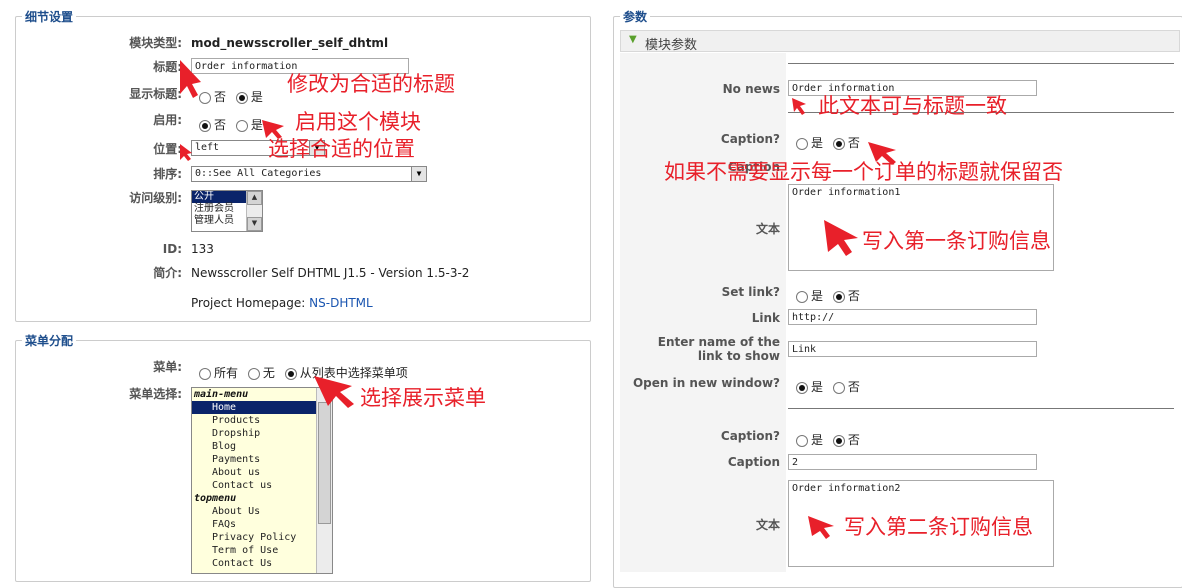 This screenshot has height=588, width=1182. Describe the element at coordinates (254, 224) in the screenshot. I see `scroll-down-icon: ▼` at that location.